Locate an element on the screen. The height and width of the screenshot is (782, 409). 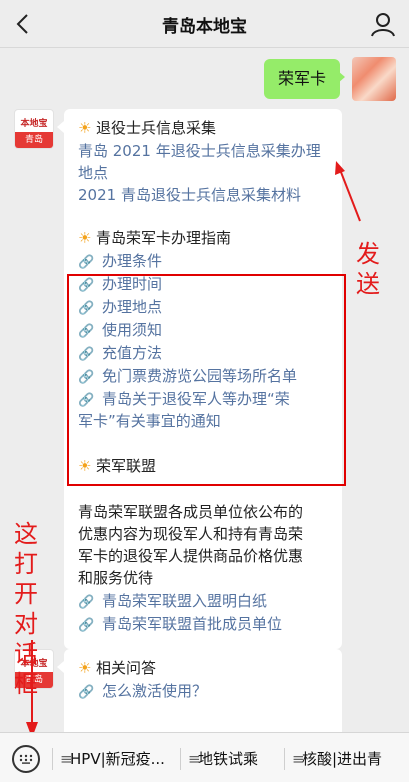
link-veteran-location: 青岛 2021 年退役士兵信息采集办理 is located at coordinates (199, 151).